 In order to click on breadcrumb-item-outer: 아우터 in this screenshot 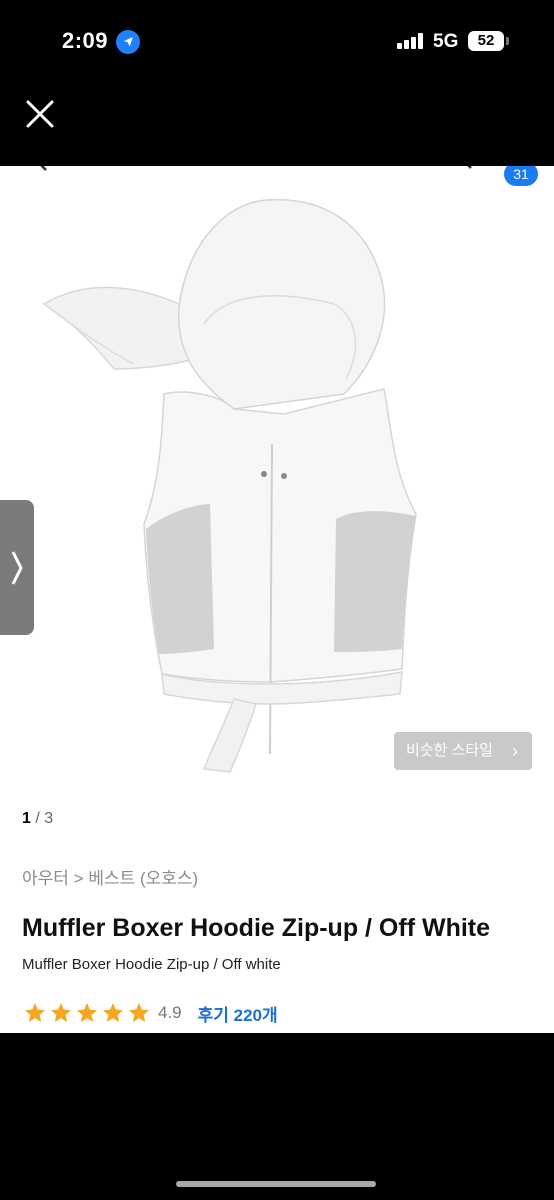, I will do `click(45, 878)`.